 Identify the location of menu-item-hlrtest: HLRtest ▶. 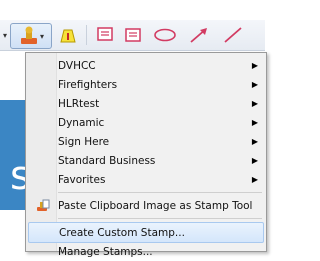
(146, 103).